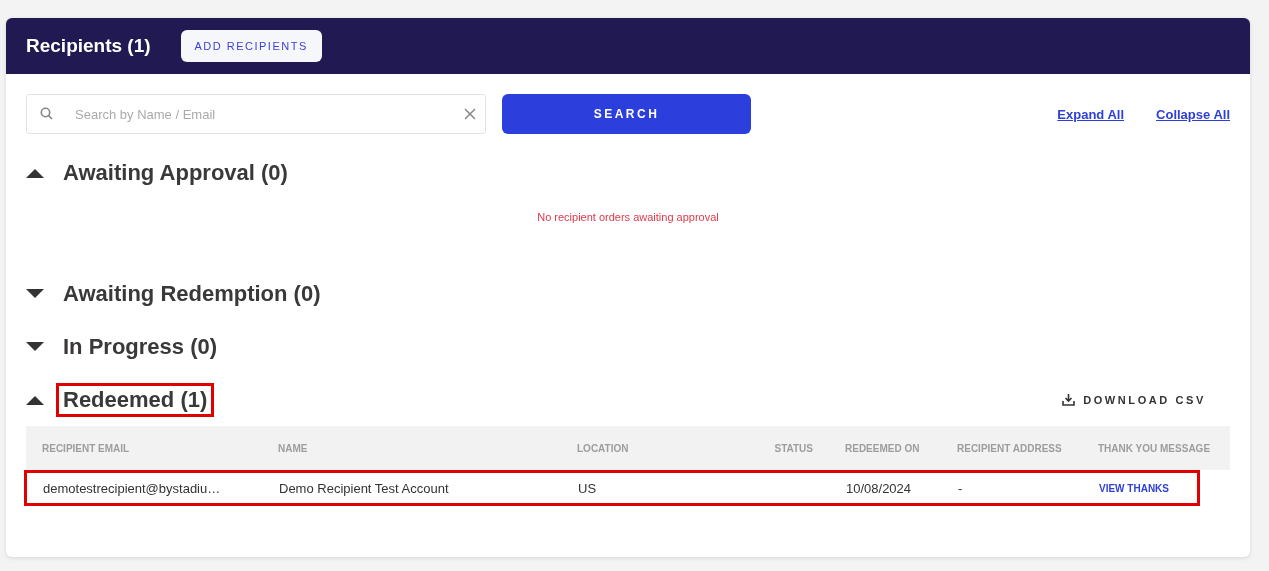 The height and width of the screenshot is (571, 1269). I want to click on section-title: Redeemed (1), so click(135, 399).